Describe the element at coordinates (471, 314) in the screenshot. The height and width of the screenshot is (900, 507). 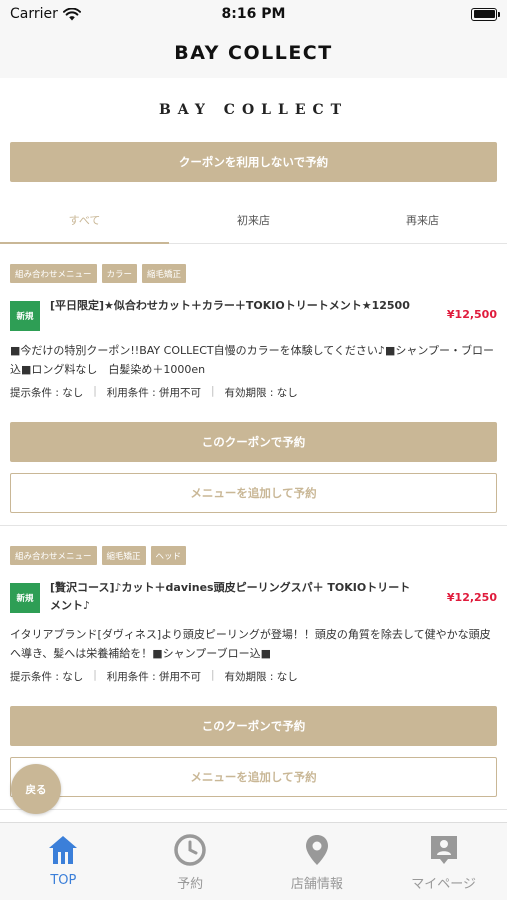
I see `coupon-price: ¥12,500` at that location.